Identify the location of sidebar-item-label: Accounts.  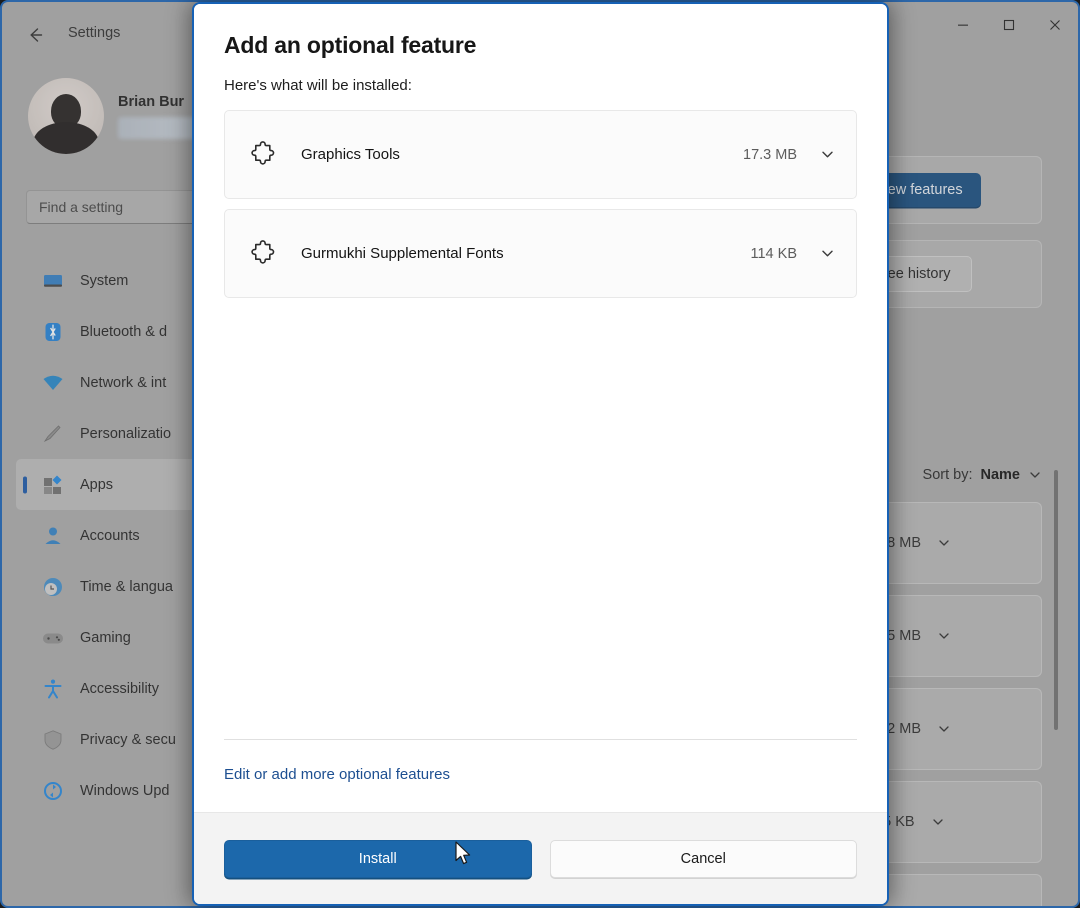
(110, 535).